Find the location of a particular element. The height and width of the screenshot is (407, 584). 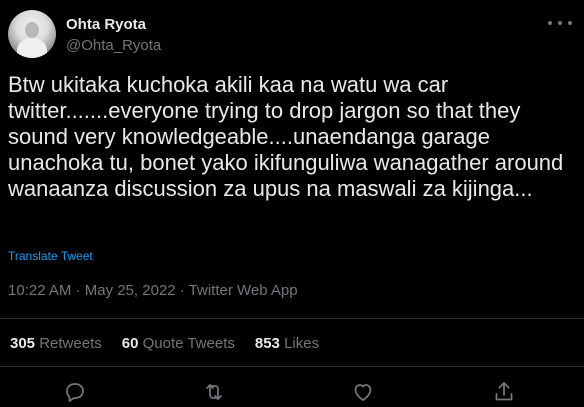

author-handle: @Ohta_Ryota is located at coordinates (113, 46).